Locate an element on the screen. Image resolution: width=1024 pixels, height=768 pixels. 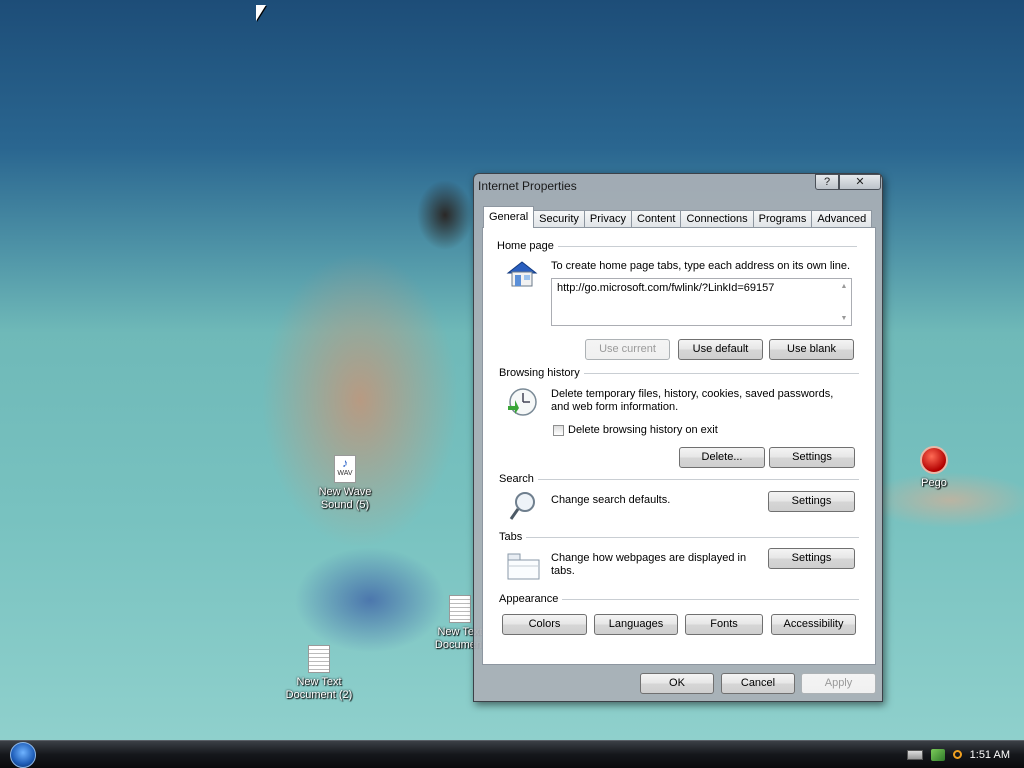
home-page-heading: Home page is located at coordinates (527, 246).